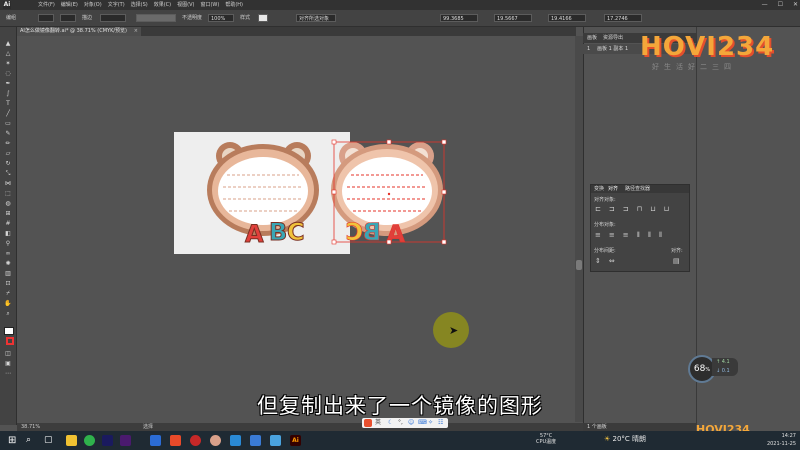 The width and height of the screenshot is (800, 450). What do you see at coordinates (623, 18) in the screenshot?
I see `height-field: 17.2746` at bounding box center [623, 18].